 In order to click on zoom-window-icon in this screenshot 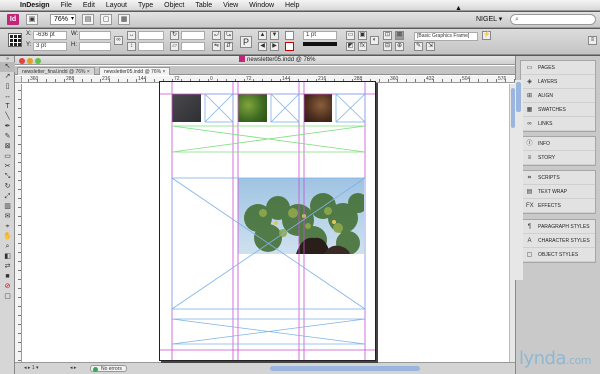, I will do `click(38, 61)`.